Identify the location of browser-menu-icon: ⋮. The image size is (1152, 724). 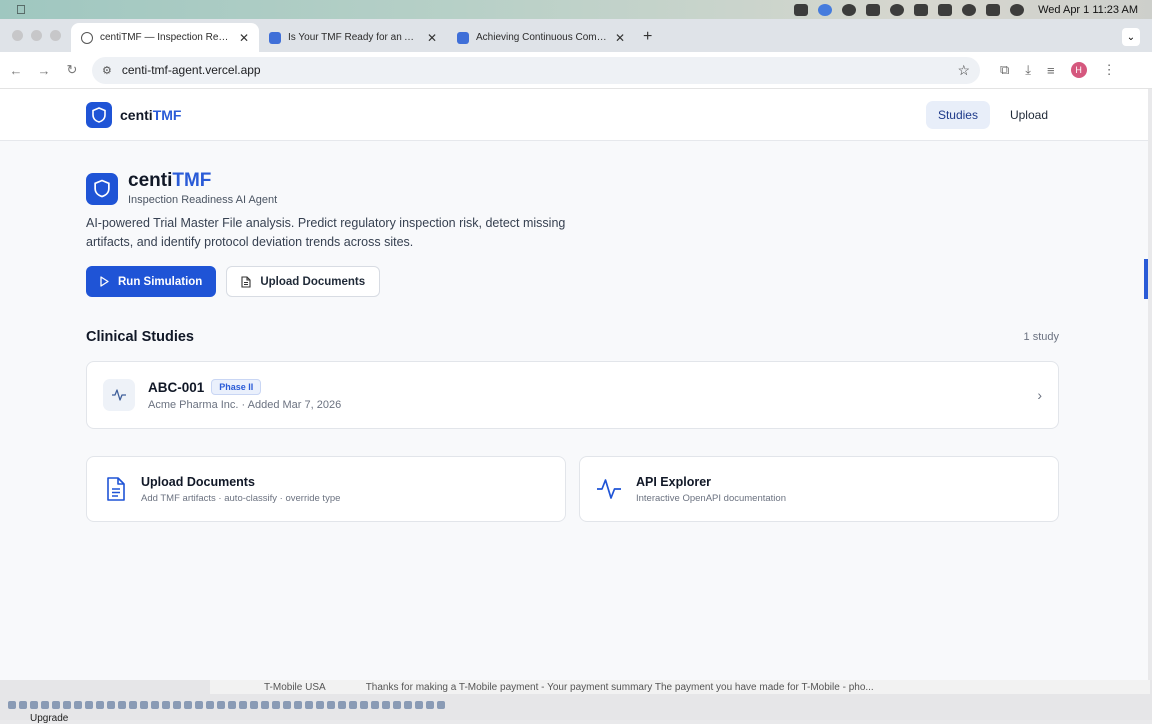
(1109, 70).